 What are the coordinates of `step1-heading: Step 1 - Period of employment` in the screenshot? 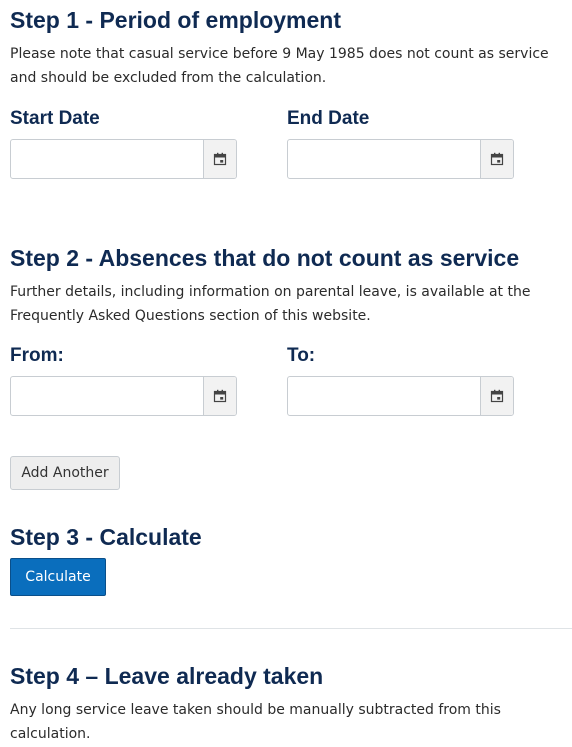 It's located at (175, 20).